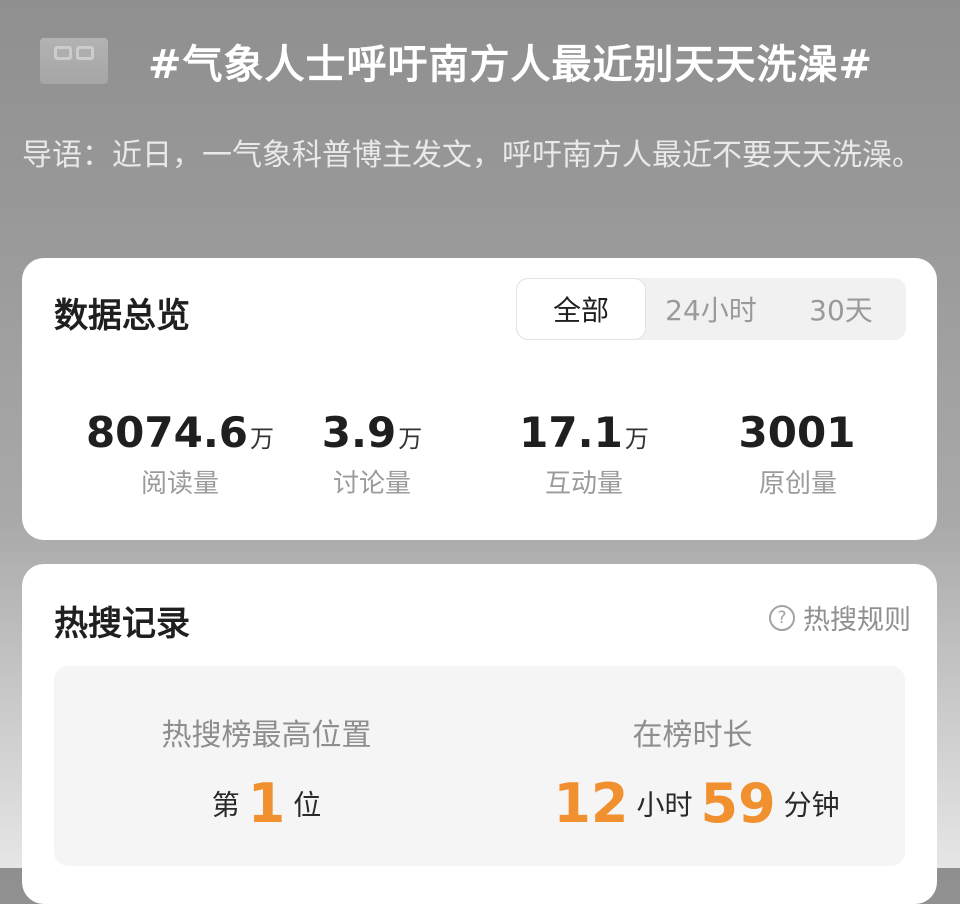  I want to click on stat-label: 互动量, so click(583, 484).